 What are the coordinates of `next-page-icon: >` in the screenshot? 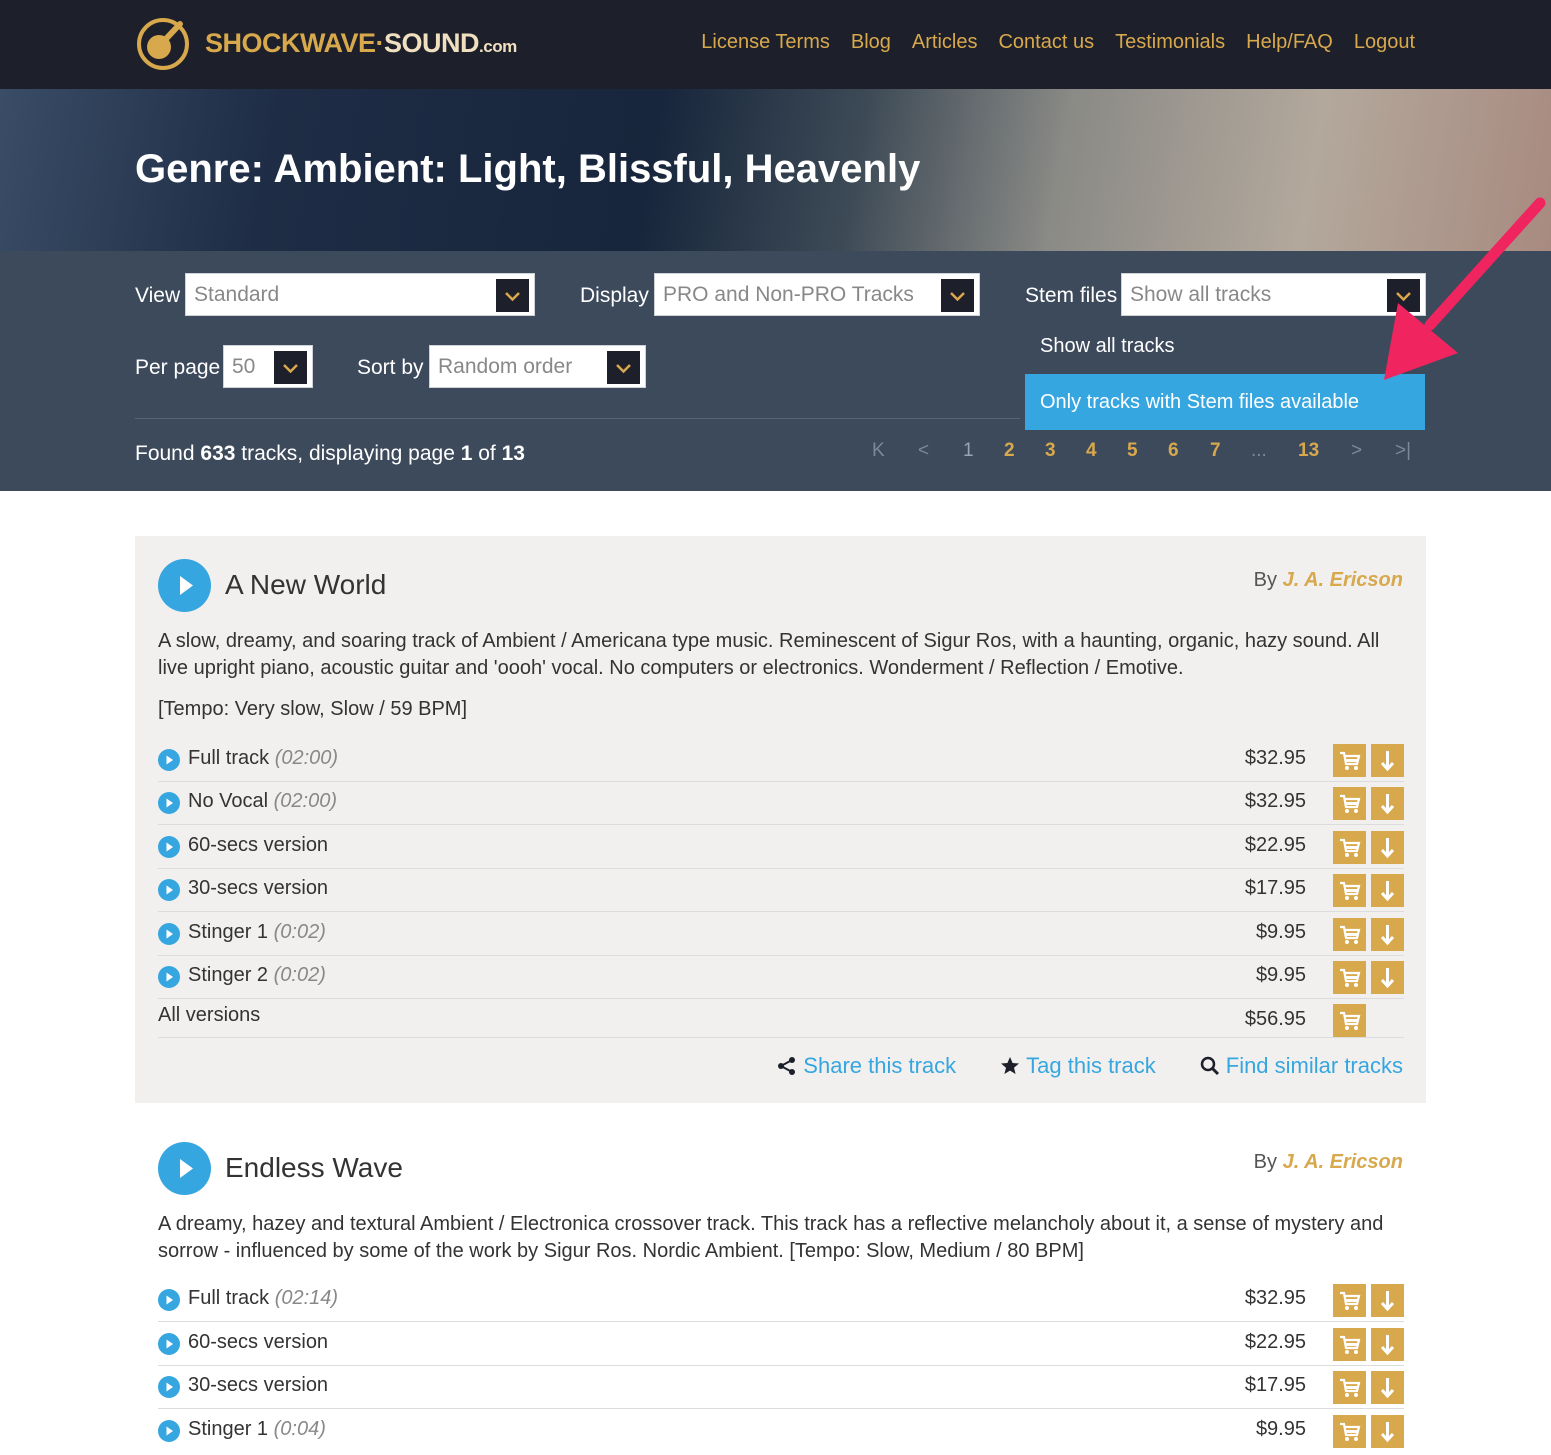 It's located at (1356, 451).